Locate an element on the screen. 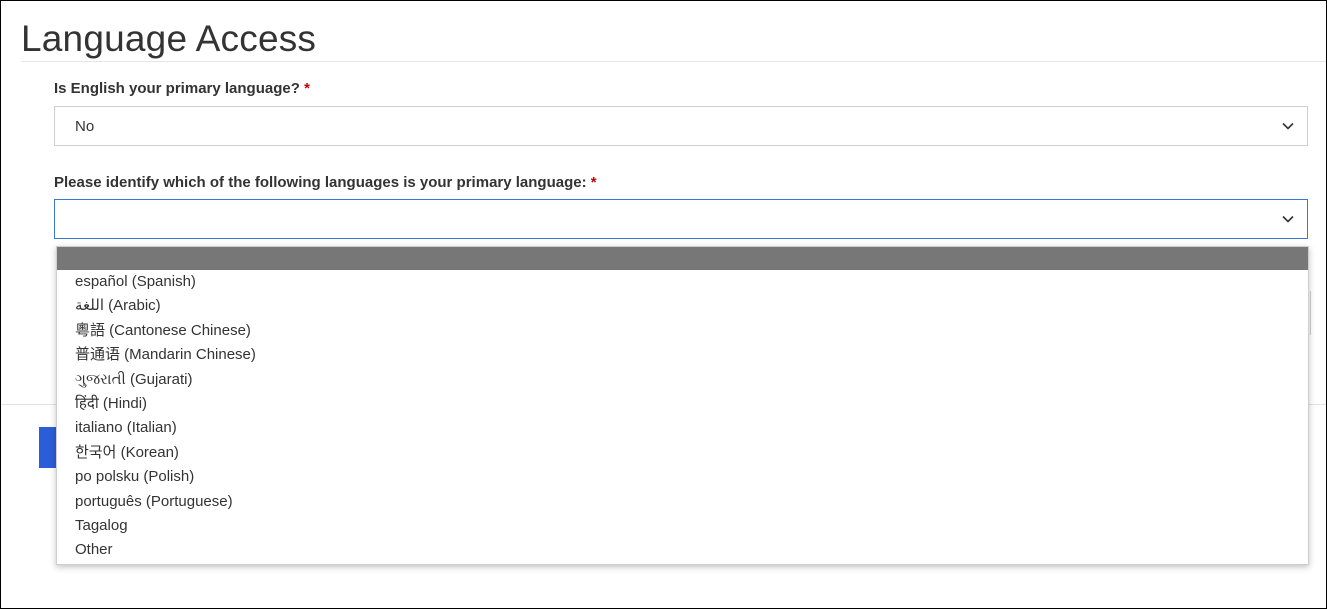 The image size is (1327, 609). title-divider is located at coordinates (673, 61).